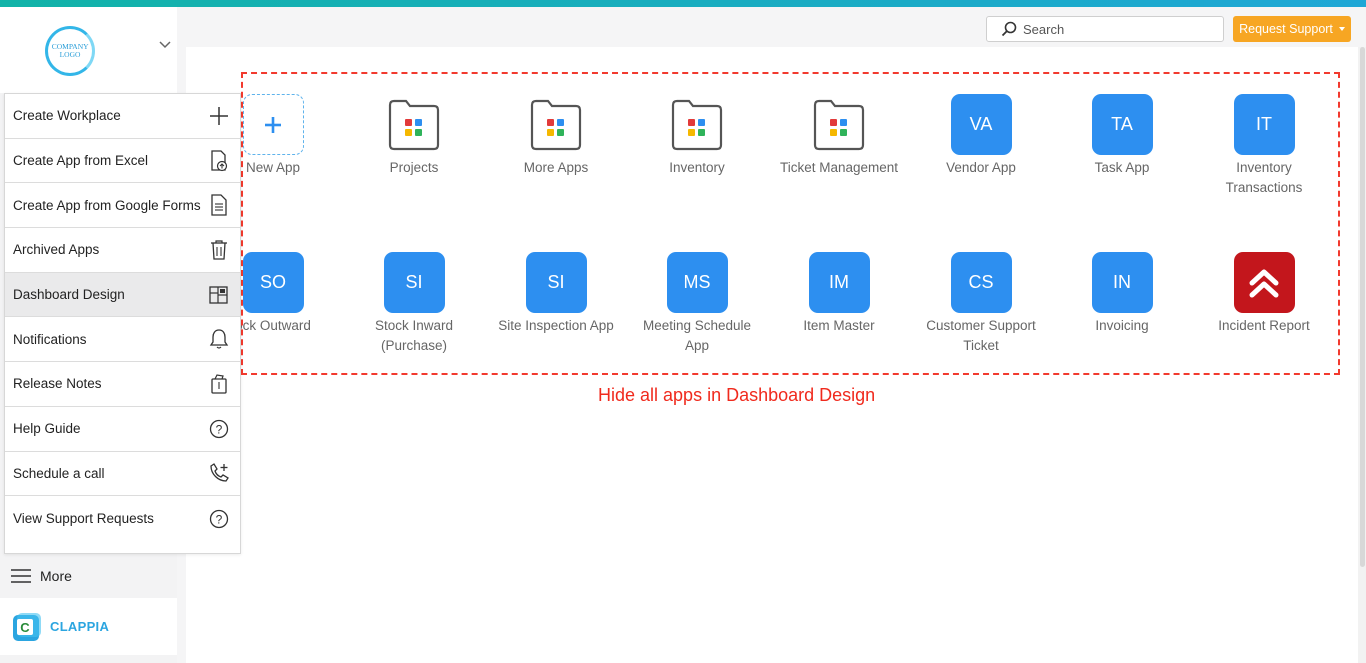 This screenshot has height=663, width=1366. Describe the element at coordinates (107, 205) in the screenshot. I see `menu-item-label: Create App from Google Forms` at that location.